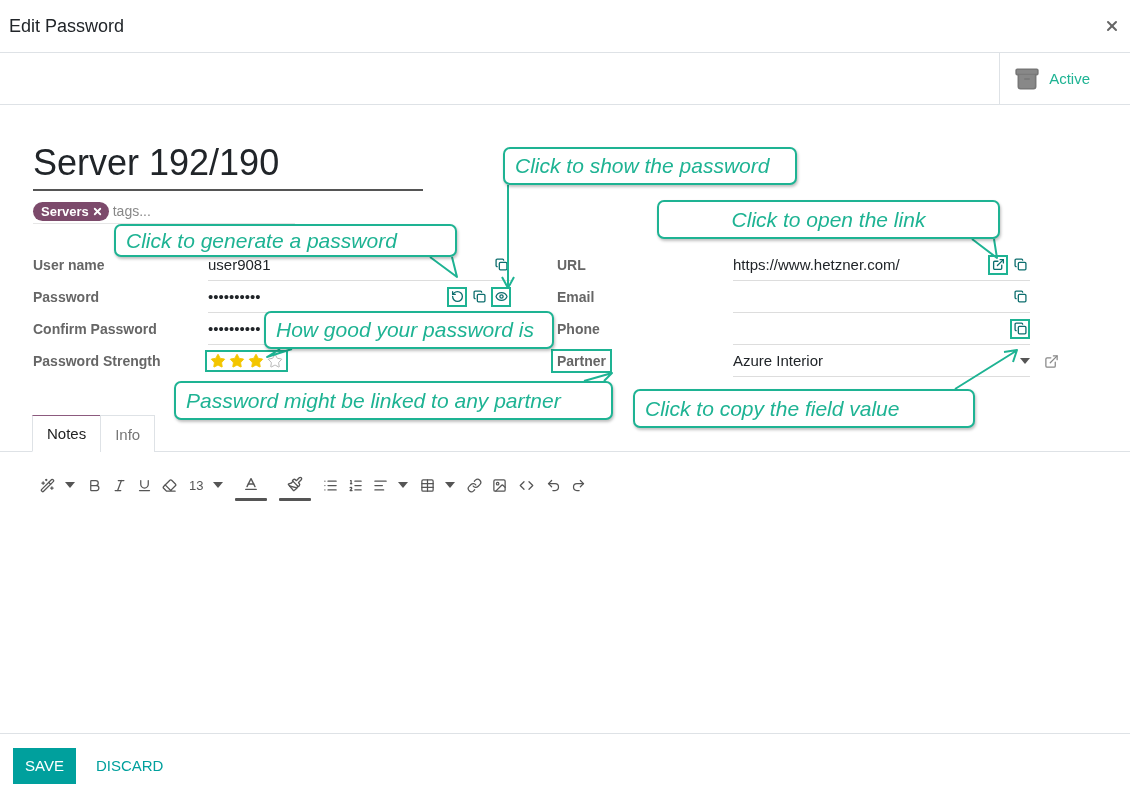  Describe the element at coordinates (246, 361) in the screenshot. I see `star-rating` at that location.